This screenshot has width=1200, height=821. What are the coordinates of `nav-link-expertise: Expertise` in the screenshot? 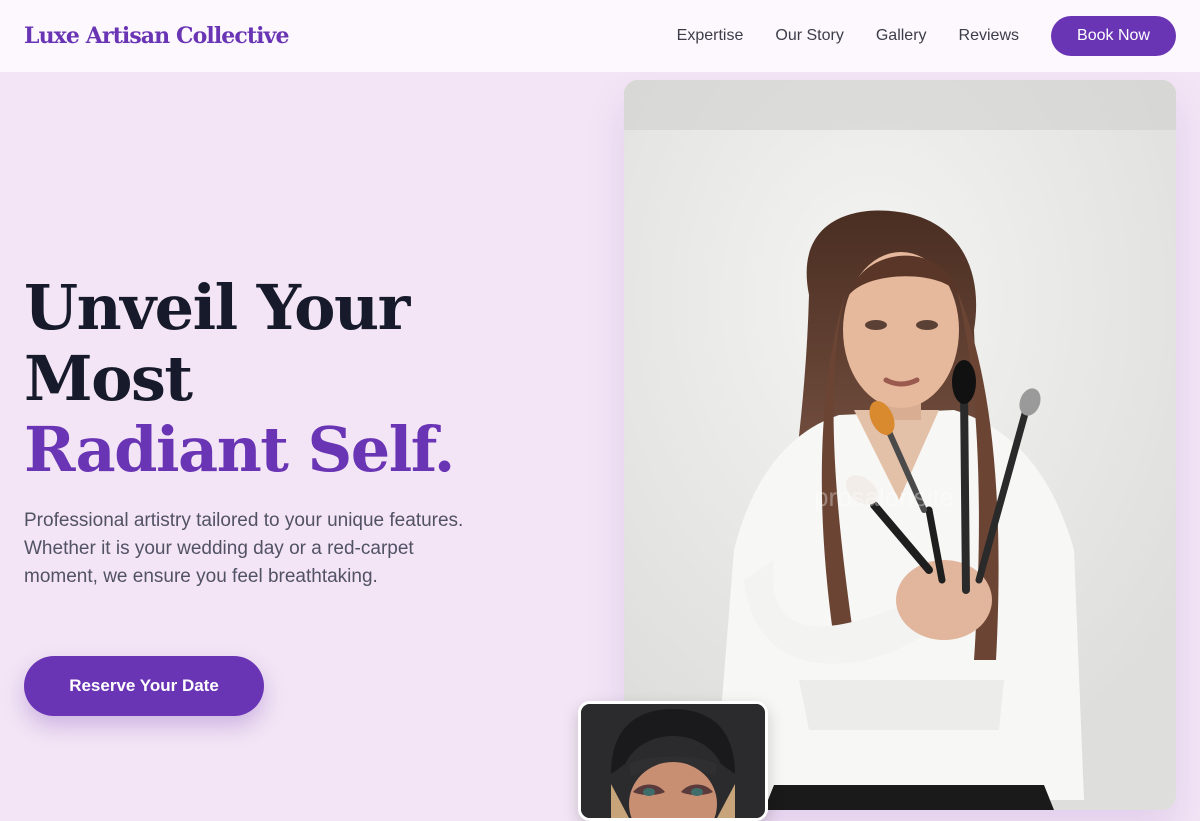 It's located at (710, 36).